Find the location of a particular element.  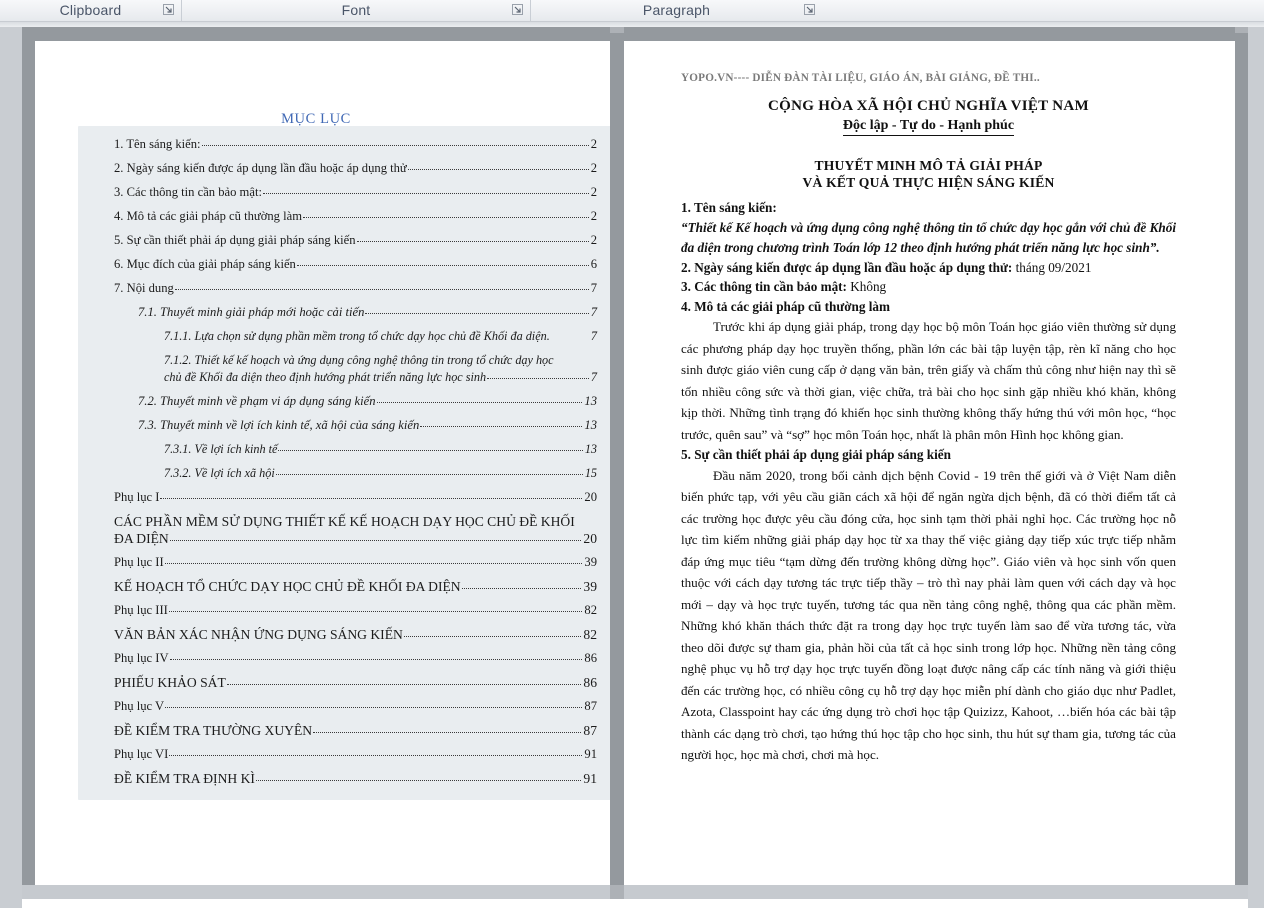

toc-entry-text: 1. Tên sáng kiến: is located at coordinates (157, 143).